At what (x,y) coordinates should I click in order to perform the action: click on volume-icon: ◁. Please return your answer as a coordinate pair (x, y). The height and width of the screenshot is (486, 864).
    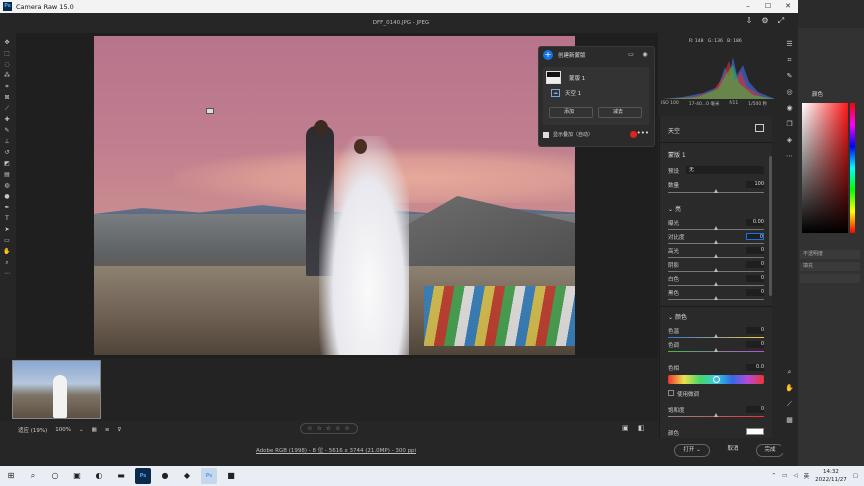
    Looking at the image, I should click on (795, 476).